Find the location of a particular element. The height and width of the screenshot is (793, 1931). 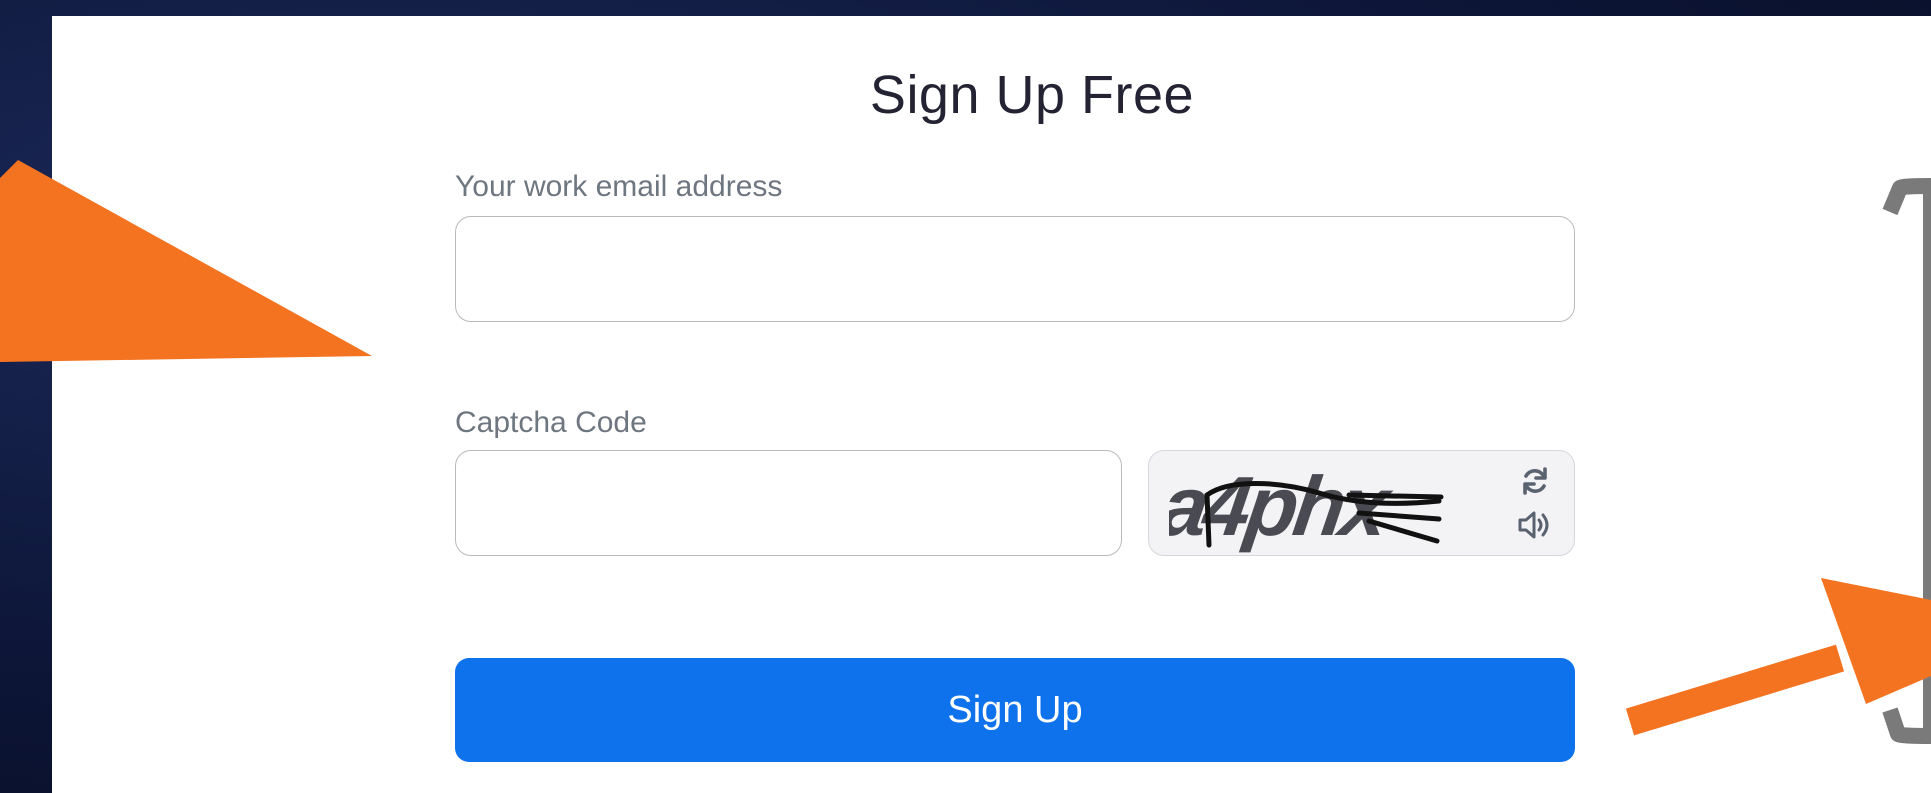

captcha-widget: a4phx is located at coordinates (1361, 503).